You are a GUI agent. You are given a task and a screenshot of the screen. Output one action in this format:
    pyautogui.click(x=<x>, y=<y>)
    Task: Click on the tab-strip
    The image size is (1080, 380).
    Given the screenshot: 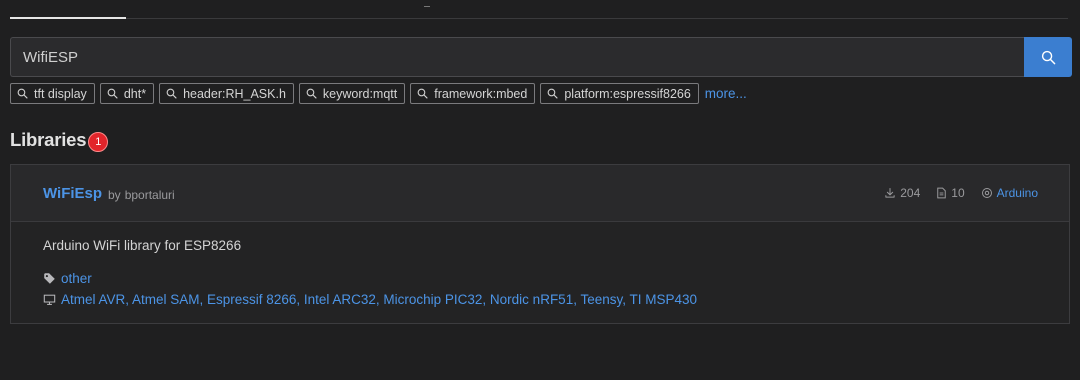 What is the action you would take?
    pyautogui.click(x=539, y=9)
    